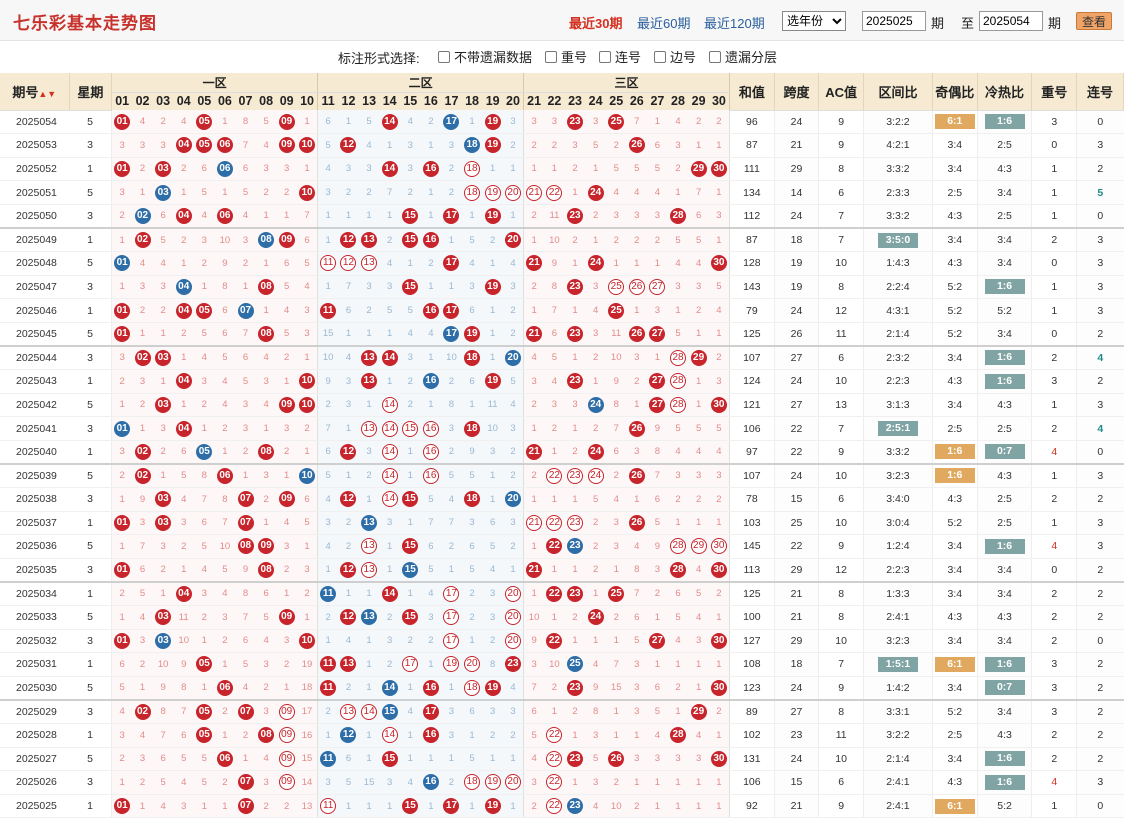 The image size is (1124, 829). What do you see at coordinates (1004, 169) in the screenshot?
I see `cold-hot-cell: 4:3` at bounding box center [1004, 169].